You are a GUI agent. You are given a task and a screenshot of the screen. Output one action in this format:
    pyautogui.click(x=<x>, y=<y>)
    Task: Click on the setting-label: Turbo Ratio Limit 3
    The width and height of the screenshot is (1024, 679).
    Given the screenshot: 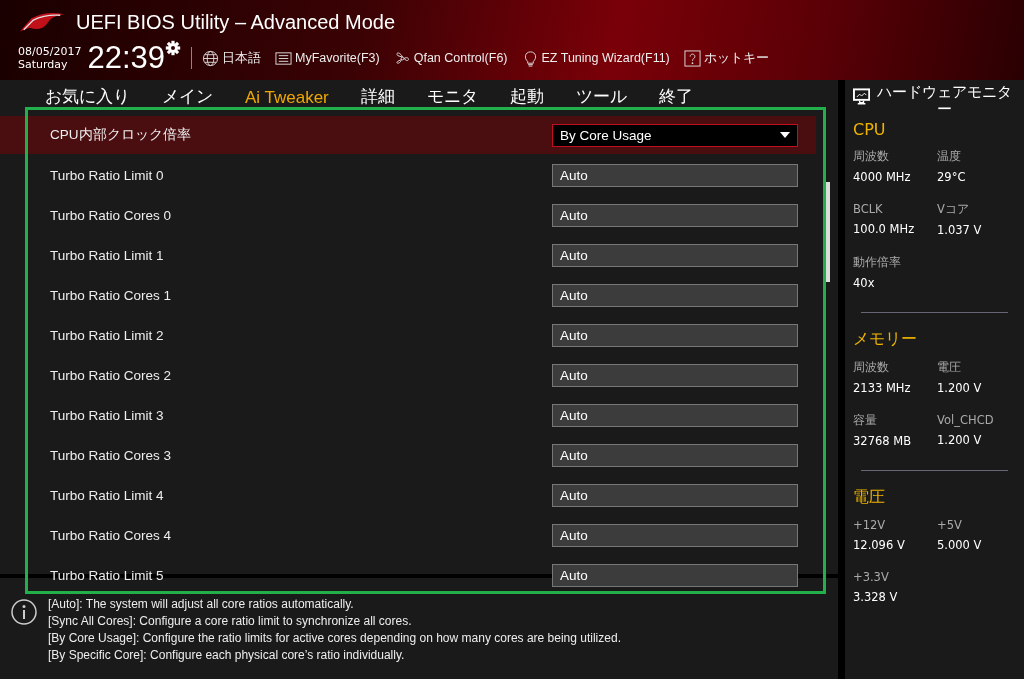 What is the action you would take?
    pyautogui.click(x=107, y=415)
    